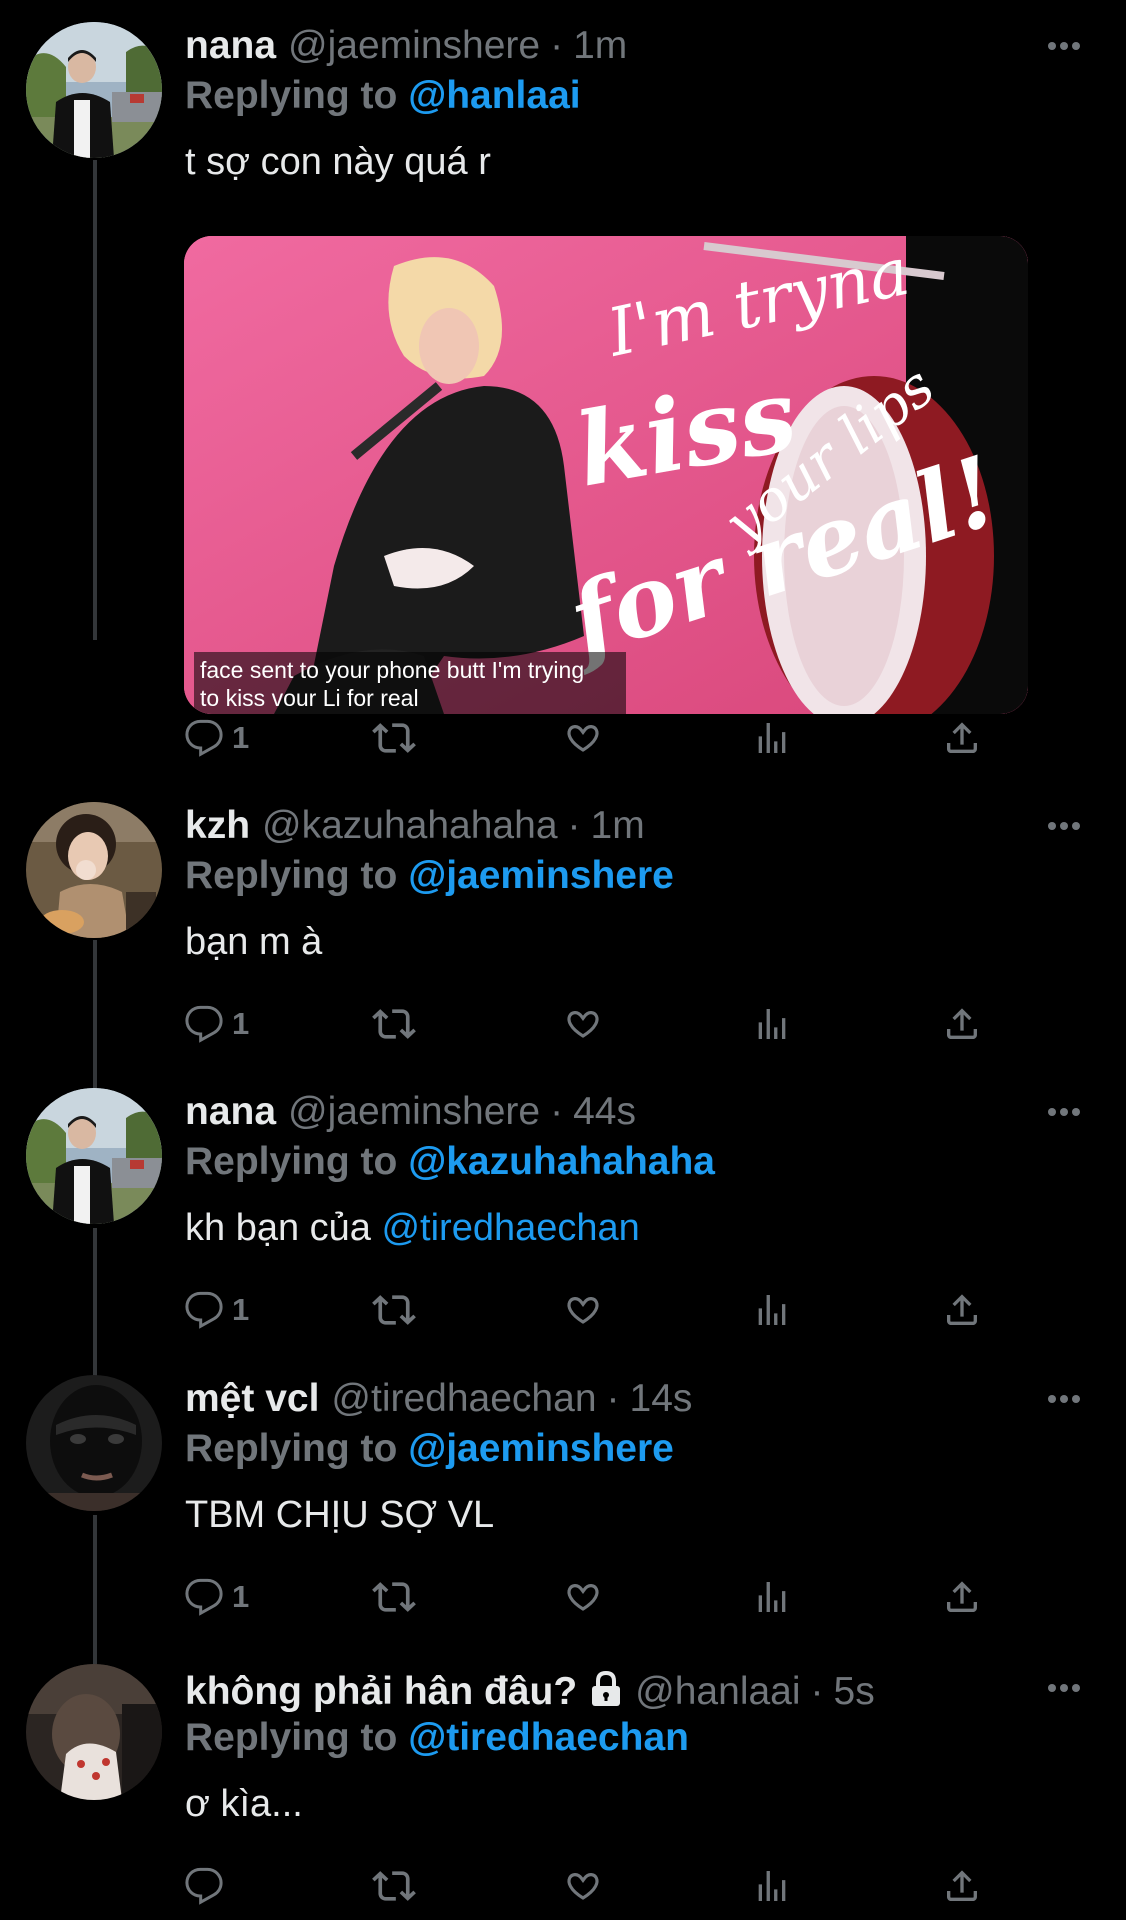 This screenshot has height=1920, width=1126. What do you see at coordinates (217, 826) in the screenshot?
I see `display-name: kzh` at bounding box center [217, 826].